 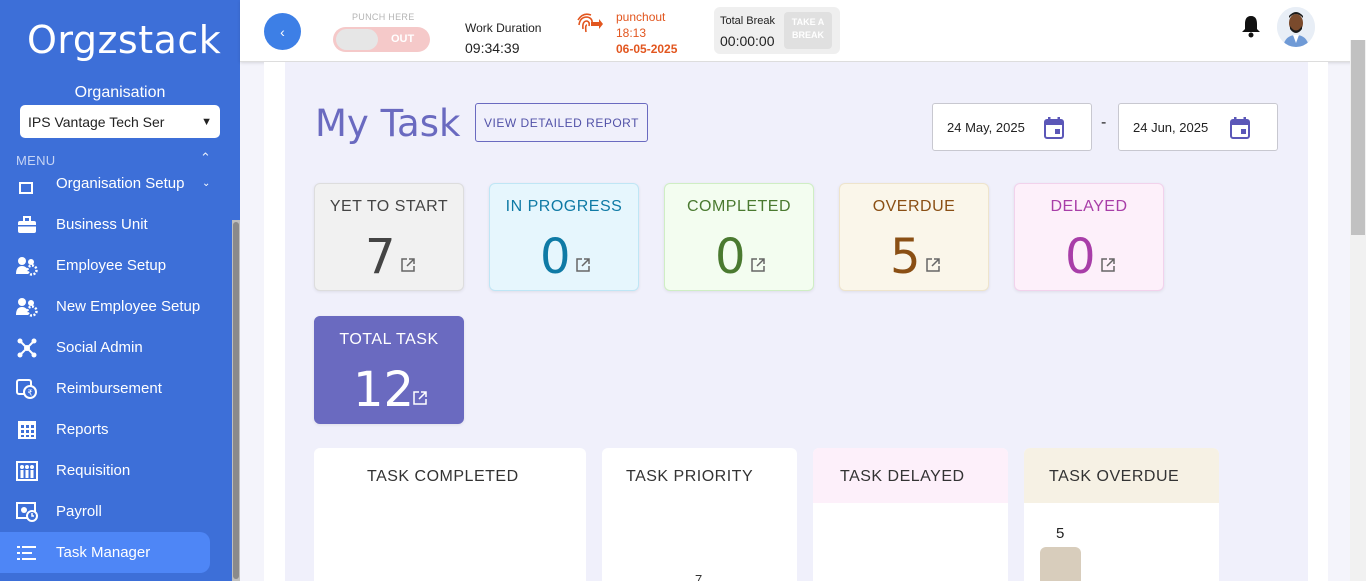 I want to click on sidebar-item-payroll: Payroll, so click(x=105, y=511).